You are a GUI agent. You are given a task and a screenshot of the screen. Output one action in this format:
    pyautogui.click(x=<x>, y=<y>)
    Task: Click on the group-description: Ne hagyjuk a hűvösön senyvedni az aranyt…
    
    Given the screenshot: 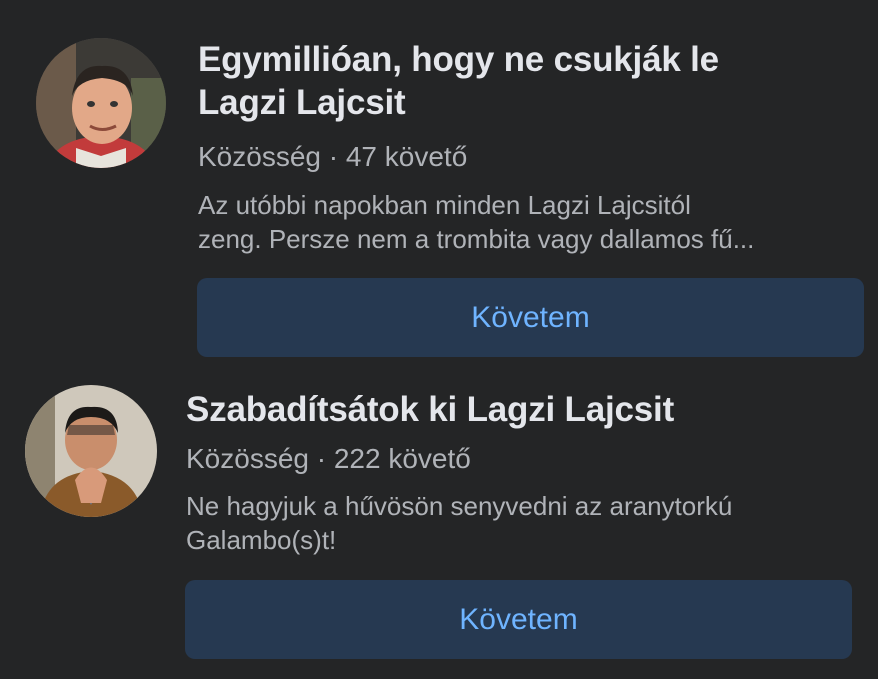 What is the action you would take?
    pyautogui.click(x=526, y=523)
    